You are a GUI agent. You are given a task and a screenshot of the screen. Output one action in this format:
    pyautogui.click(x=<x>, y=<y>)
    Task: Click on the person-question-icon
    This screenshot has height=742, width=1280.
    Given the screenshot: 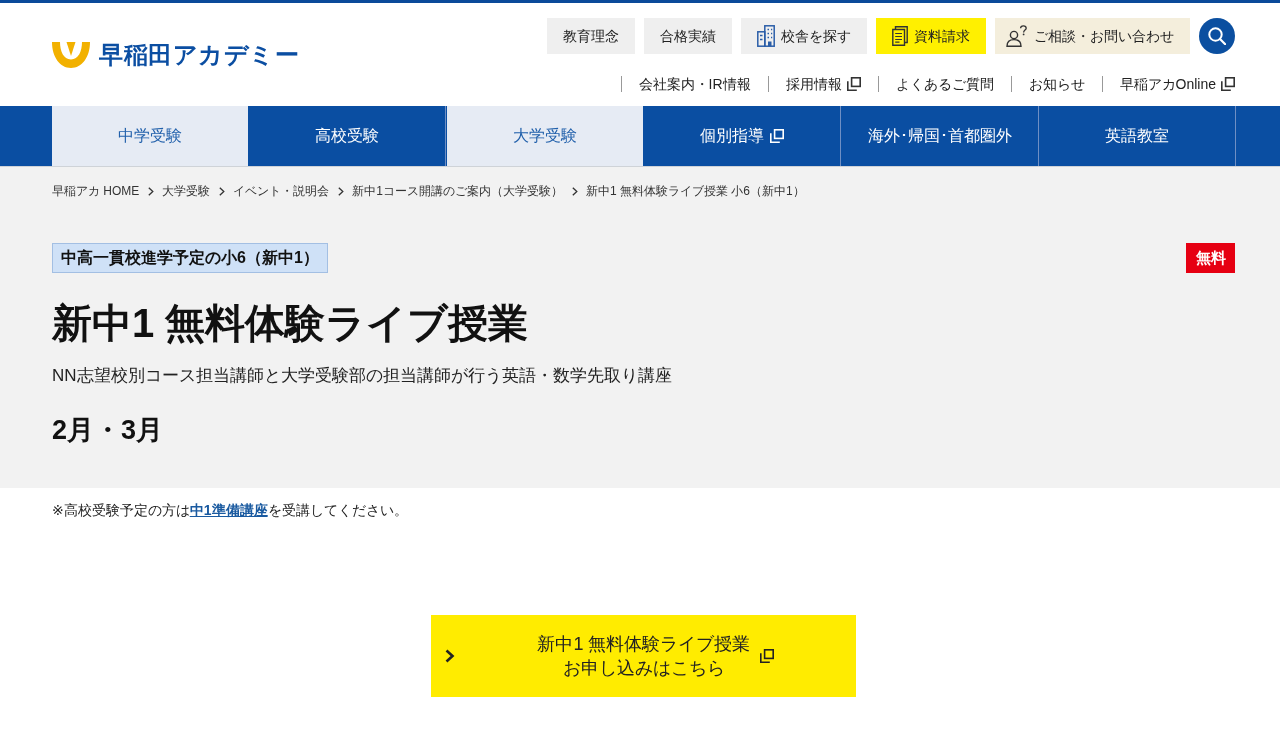 What is the action you would take?
    pyautogui.click(x=1017, y=36)
    